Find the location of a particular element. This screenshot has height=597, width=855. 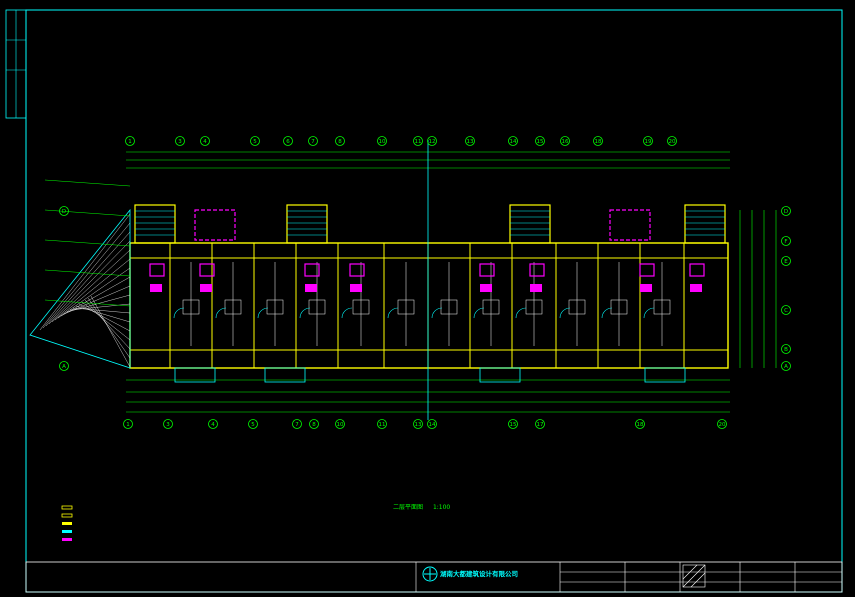

left-hatch-outline is located at coordinates (80, 288).